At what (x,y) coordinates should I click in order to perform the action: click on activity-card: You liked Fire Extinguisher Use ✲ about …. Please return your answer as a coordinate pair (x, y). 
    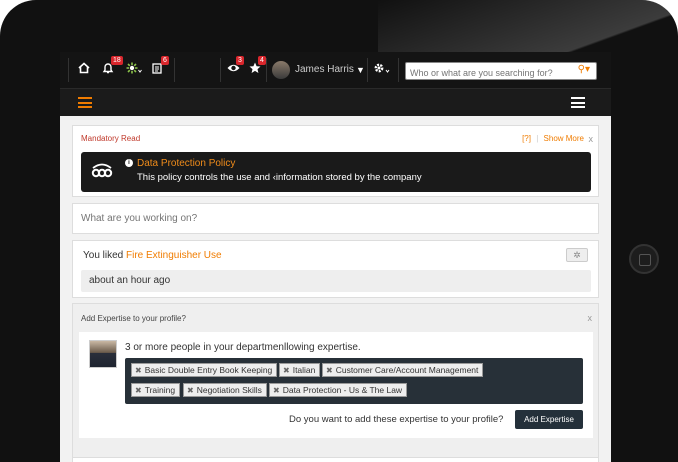
    Looking at the image, I should click on (335, 269).